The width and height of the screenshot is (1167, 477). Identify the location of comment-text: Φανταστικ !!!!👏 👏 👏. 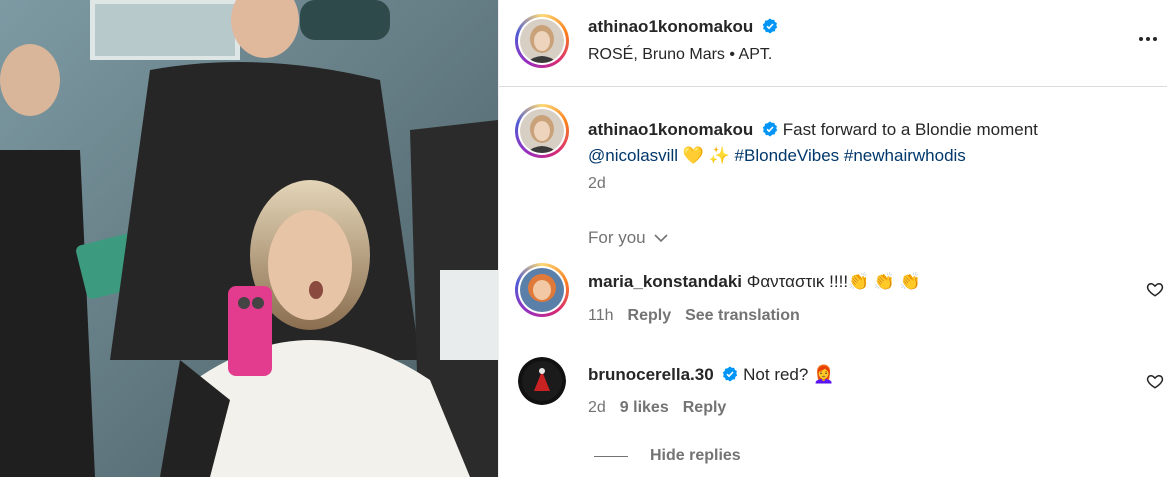
(833, 281).